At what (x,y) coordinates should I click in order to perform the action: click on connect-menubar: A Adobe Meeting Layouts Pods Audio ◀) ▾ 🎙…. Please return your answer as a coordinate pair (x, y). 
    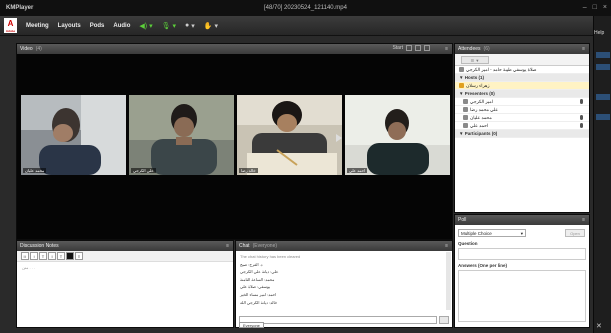
    Looking at the image, I should click on (296, 26).